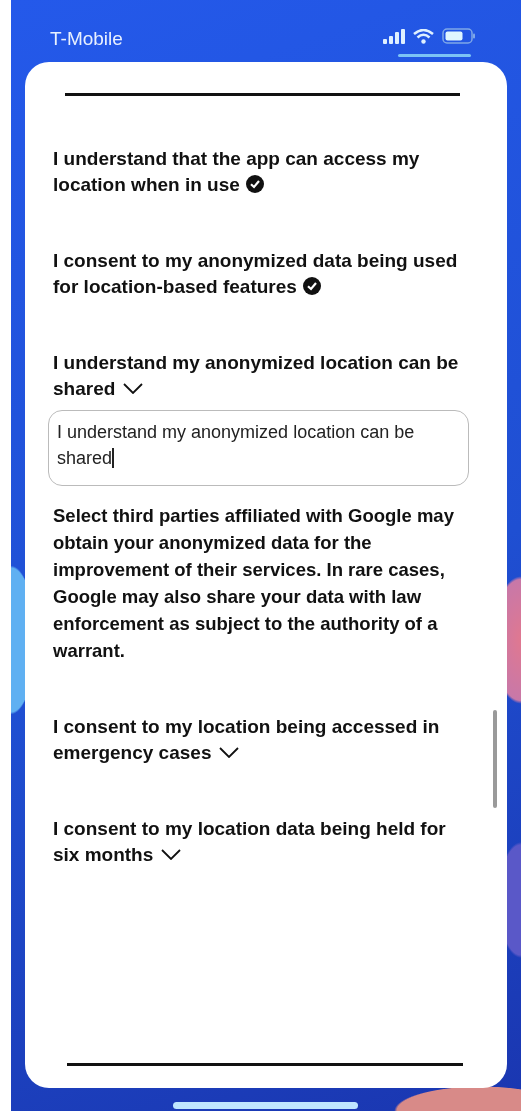 Image resolution: width=521 pixels, height=1111 pixels. I want to click on description-text: Select third parties affiliated with Google may obtain your anonymized data for the improvement of their services. In rare cases, Google may also share your data with law enforcement as subject to the authority of a warrant., so click(254, 583).